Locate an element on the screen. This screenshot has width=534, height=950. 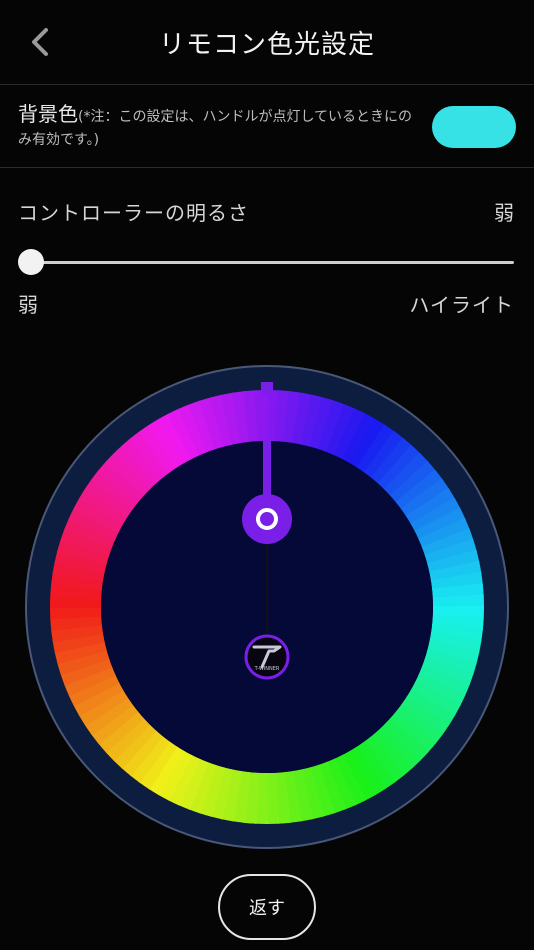
page-title: リモコン色光設定 is located at coordinates (266, 45).